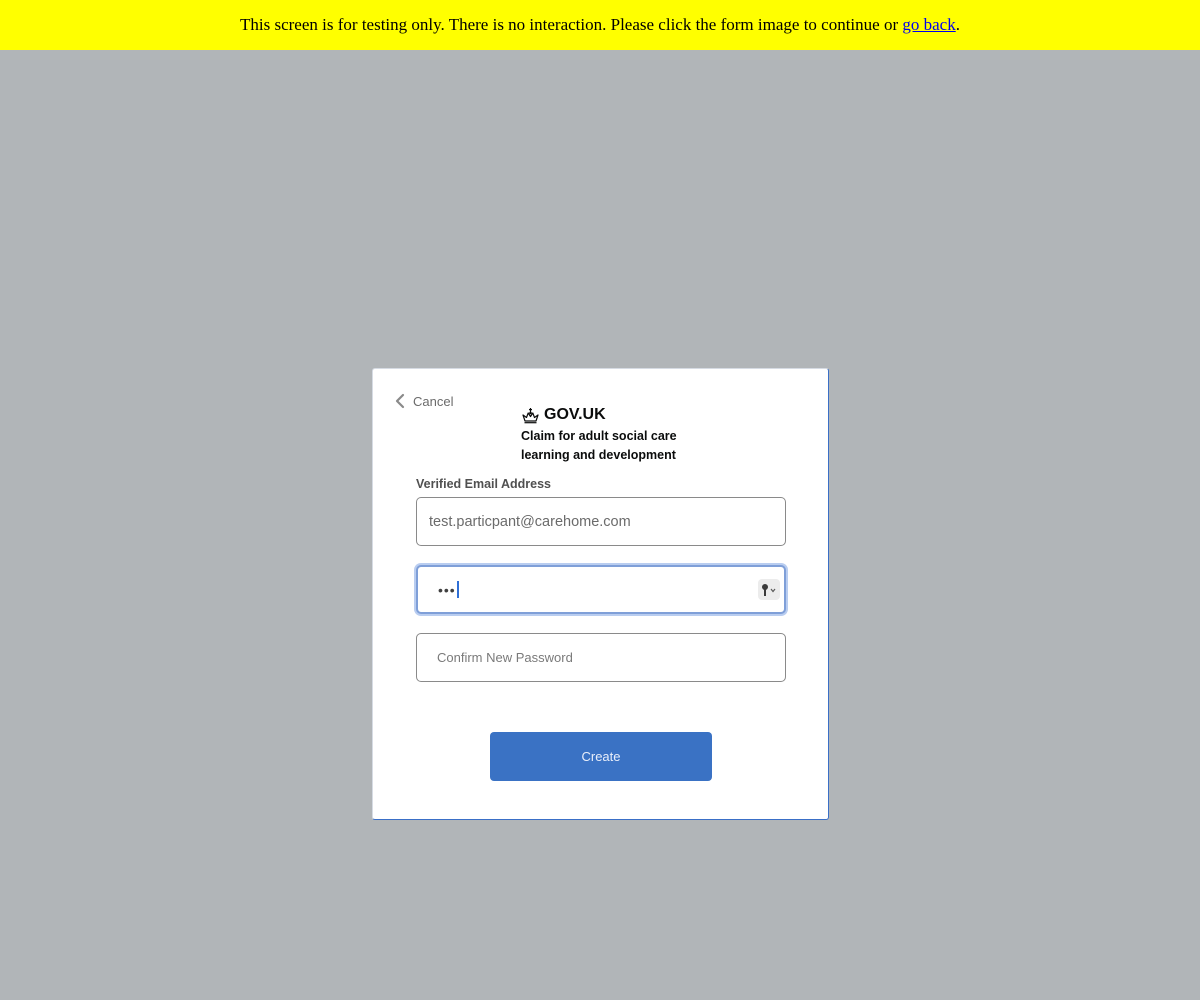 The height and width of the screenshot is (1000, 1200). What do you see at coordinates (601, 756) in the screenshot?
I see `create-button: Create` at bounding box center [601, 756].